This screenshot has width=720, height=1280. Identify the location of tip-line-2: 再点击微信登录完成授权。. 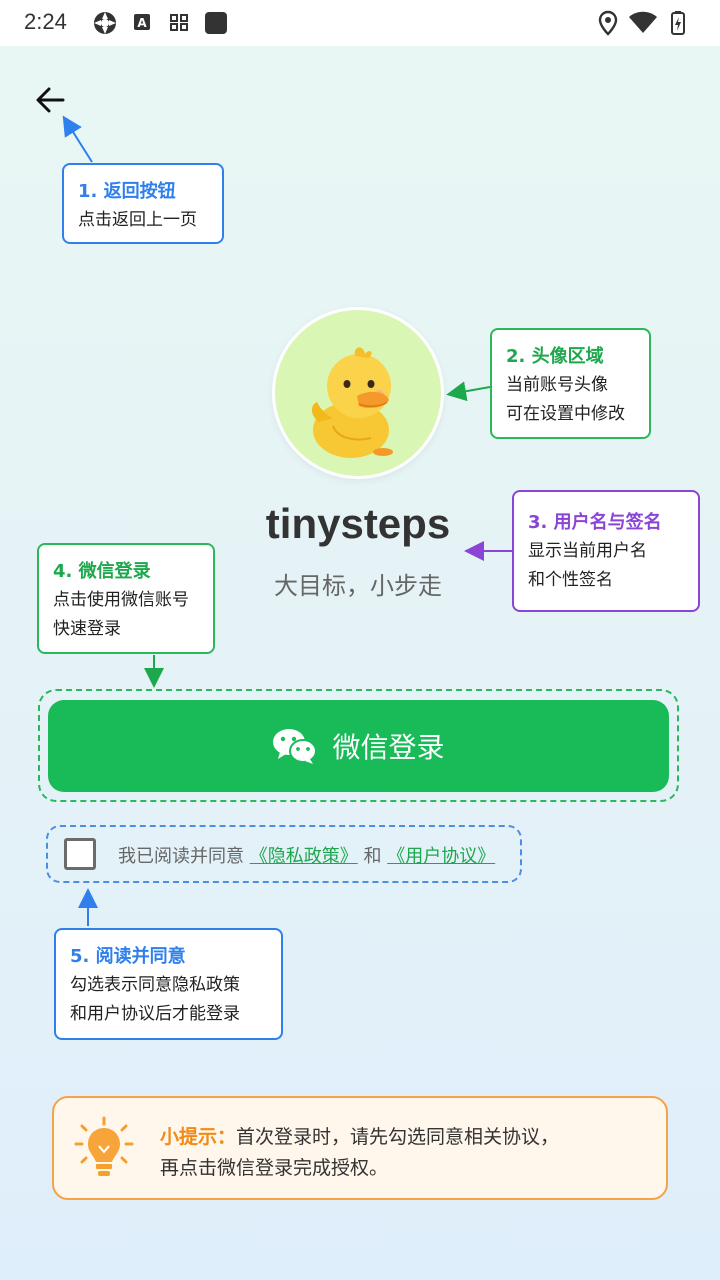
(274, 1168).